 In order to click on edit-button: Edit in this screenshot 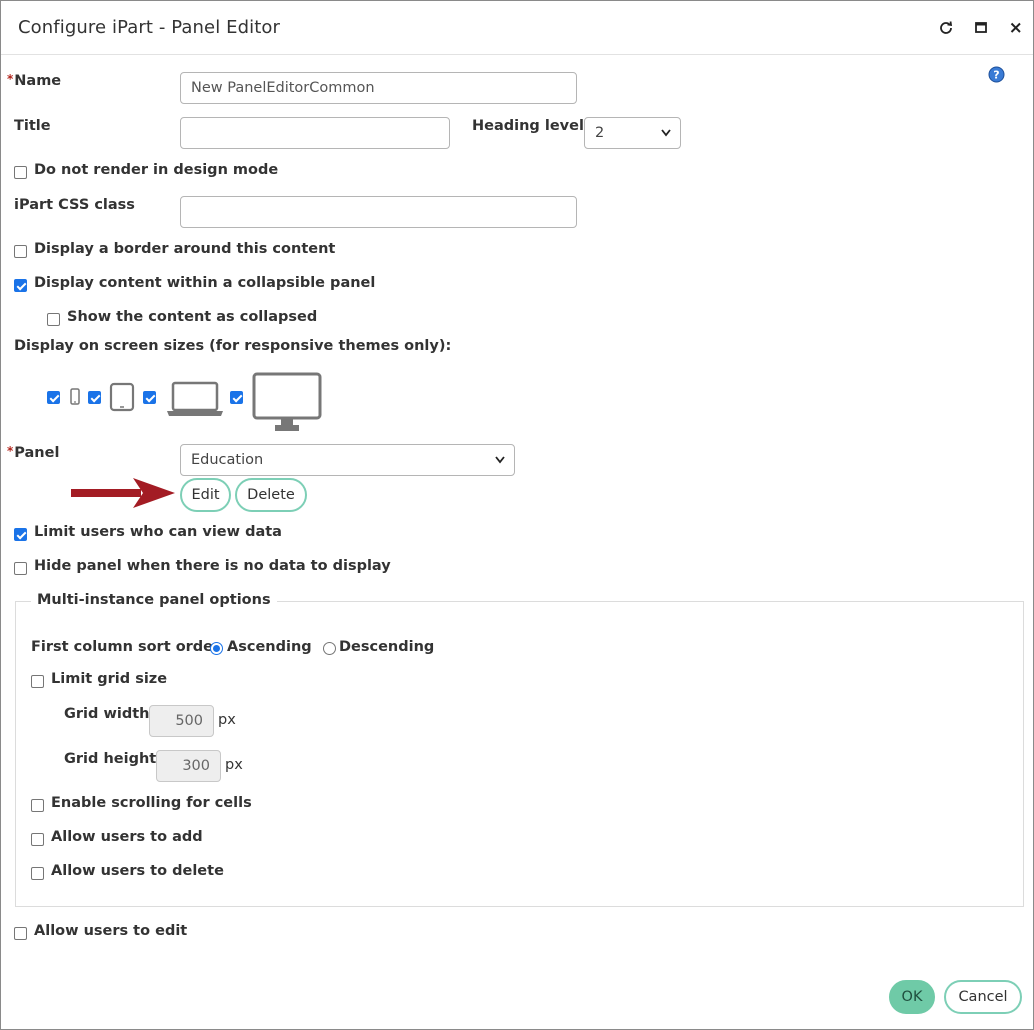, I will do `click(205, 495)`.